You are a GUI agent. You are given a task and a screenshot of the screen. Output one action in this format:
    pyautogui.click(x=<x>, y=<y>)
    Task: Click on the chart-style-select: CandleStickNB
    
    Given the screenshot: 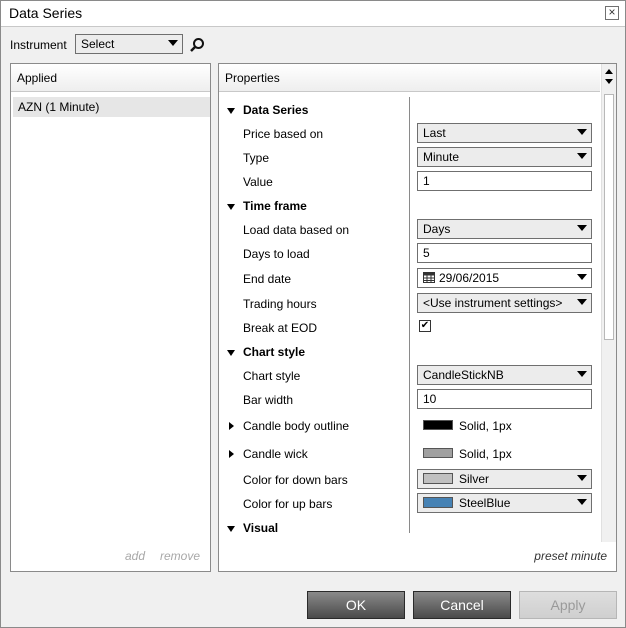 What is the action you would take?
    pyautogui.click(x=504, y=375)
    